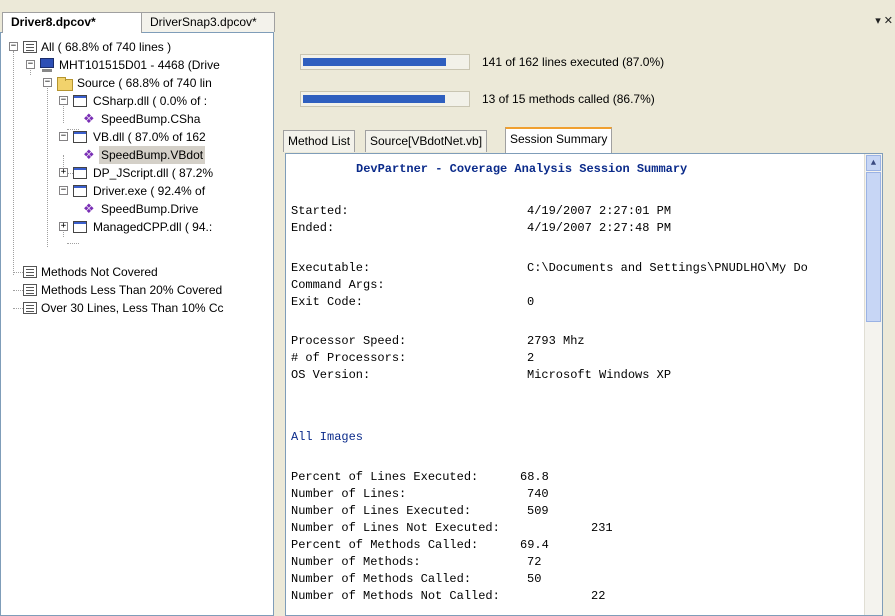 Image resolution: width=895 pixels, height=616 pixels. What do you see at coordinates (139, 65) in the screenshot?
I see `tree-node-label: MHT101515D01 - 4468 (Drive` at bounding box center [139, 65].